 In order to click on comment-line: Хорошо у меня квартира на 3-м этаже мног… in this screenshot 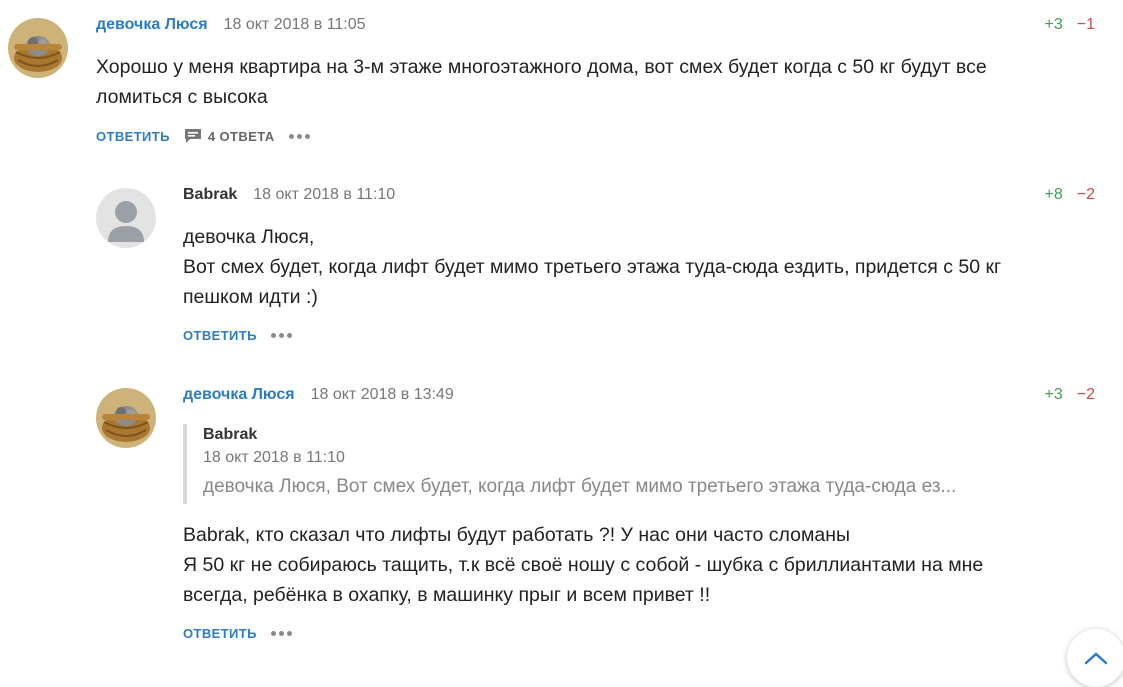, I will do `click(541, 67)`.